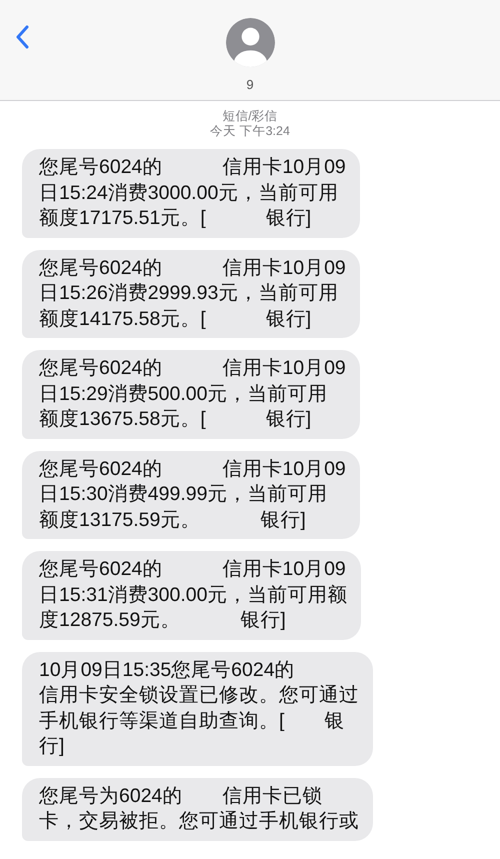  What do you see at coordinates (250, 42) in the screenshot?
I see `avatar-icon` at bounding box center [250, 42].